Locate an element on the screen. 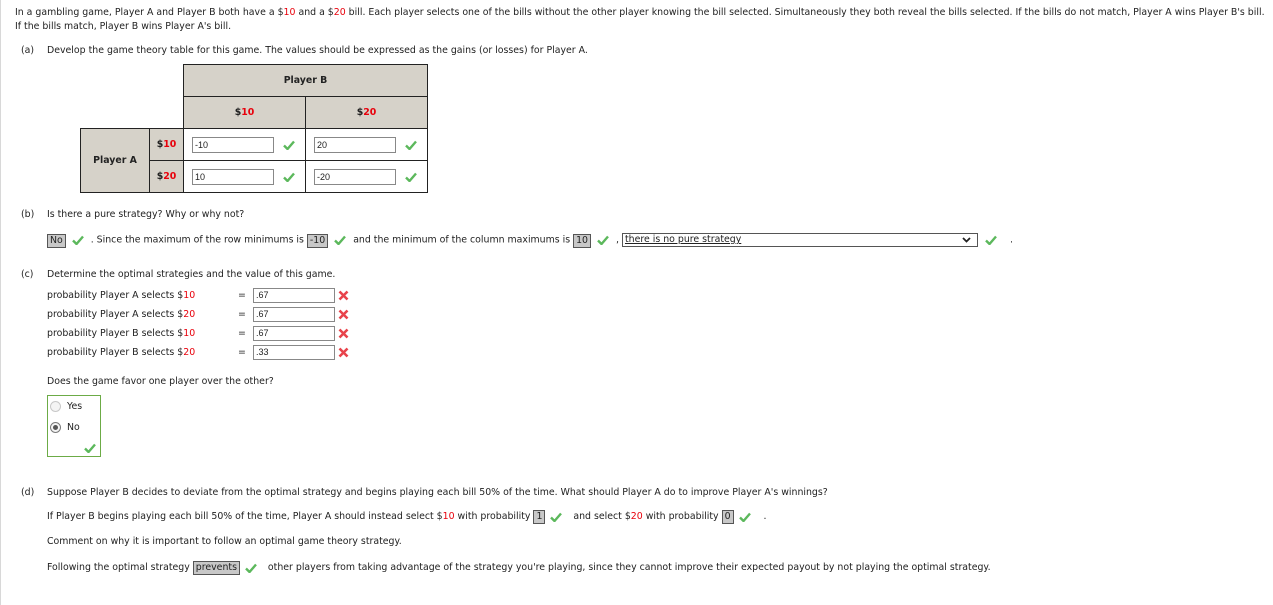  favor-radio-group: Yes No is located at coordinates (74, 426).